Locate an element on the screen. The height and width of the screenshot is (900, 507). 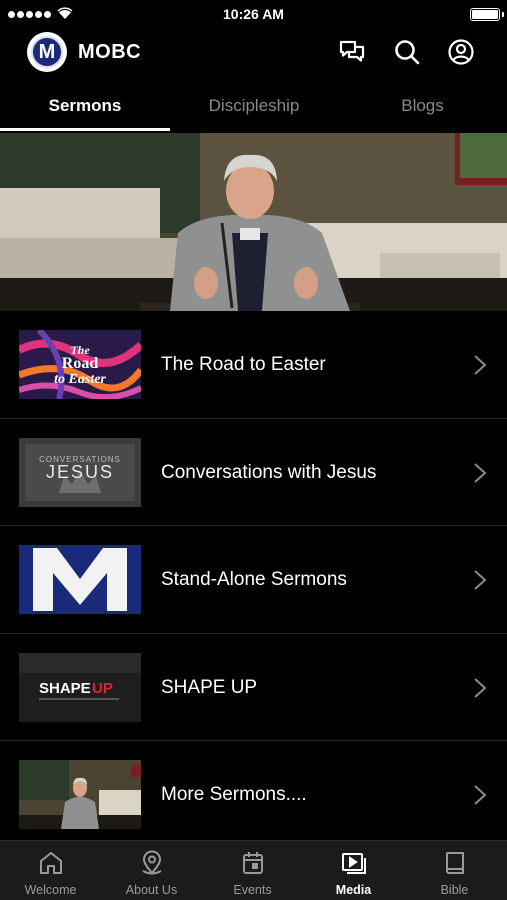
series-title: Conversations with Jesus is located at coordinates (269, 472).